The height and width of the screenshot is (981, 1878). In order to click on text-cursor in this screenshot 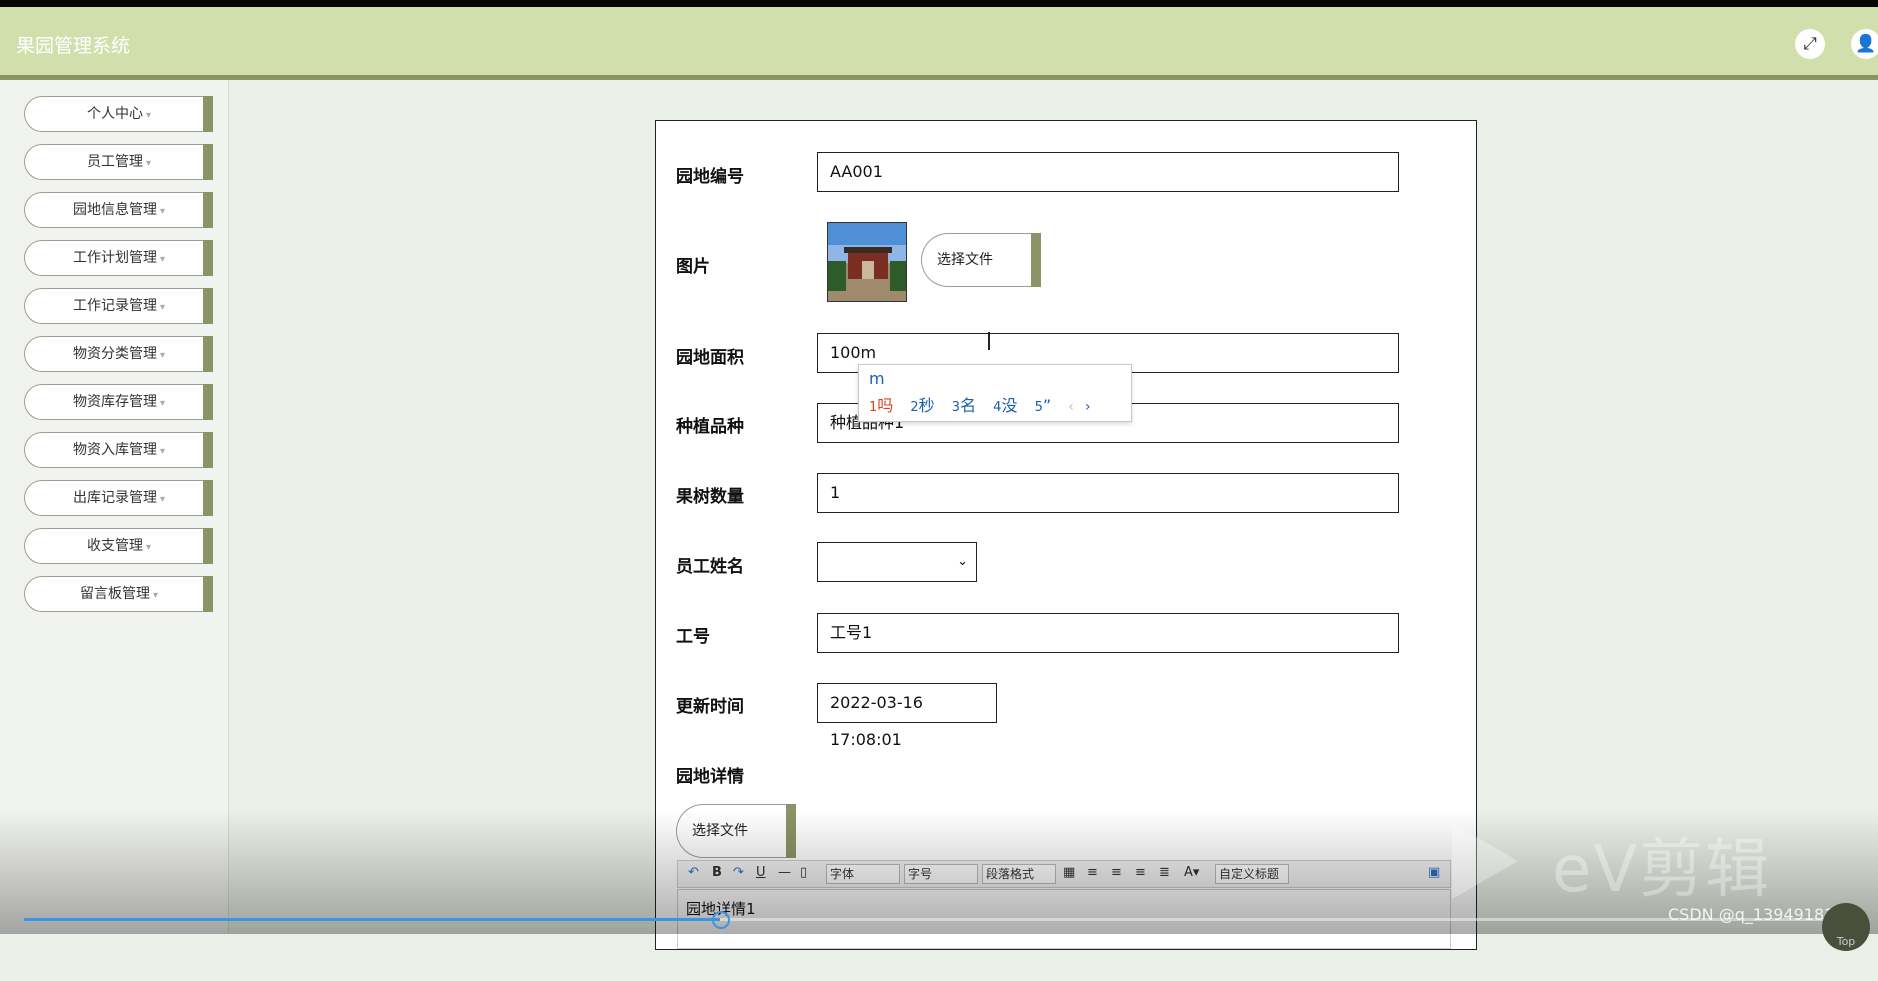, I will do `click(989, 341)`.